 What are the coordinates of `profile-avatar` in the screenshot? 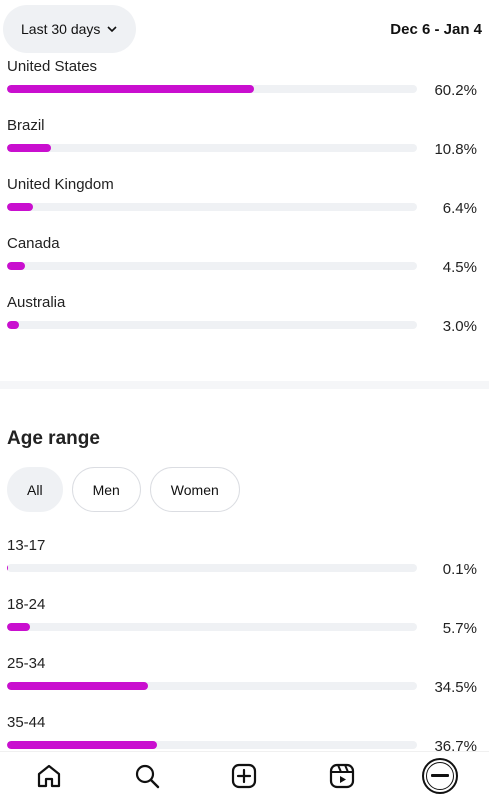 It's located at (440, 775).